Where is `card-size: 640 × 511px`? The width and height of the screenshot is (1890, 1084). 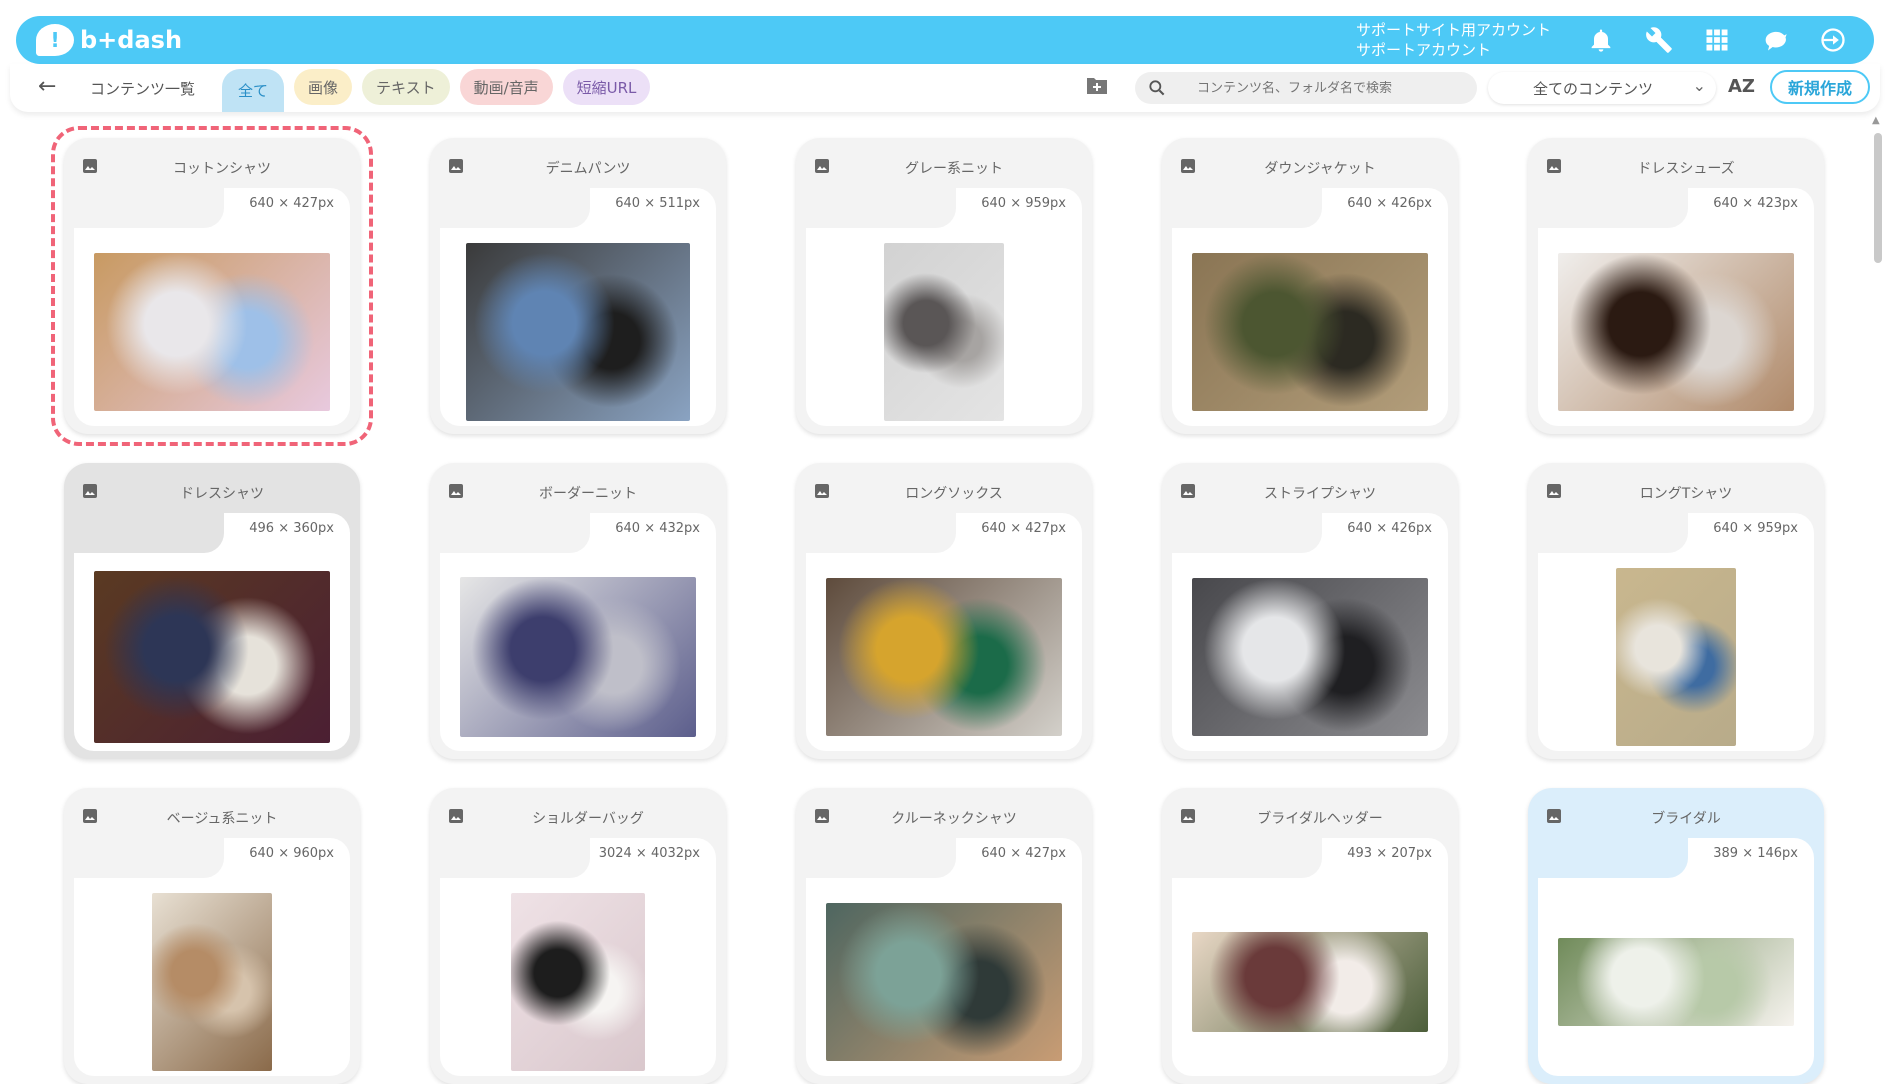 card-size: 640 × 511px is located at coordinates (657, 203).